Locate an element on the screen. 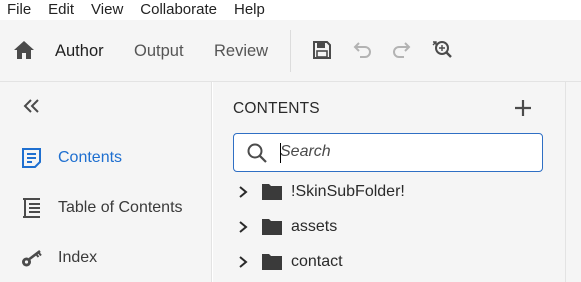 This screenshot has width=581, height=282. sidebar-item-table-of-contents: Table of Contents is located at coordinates (106, 208).